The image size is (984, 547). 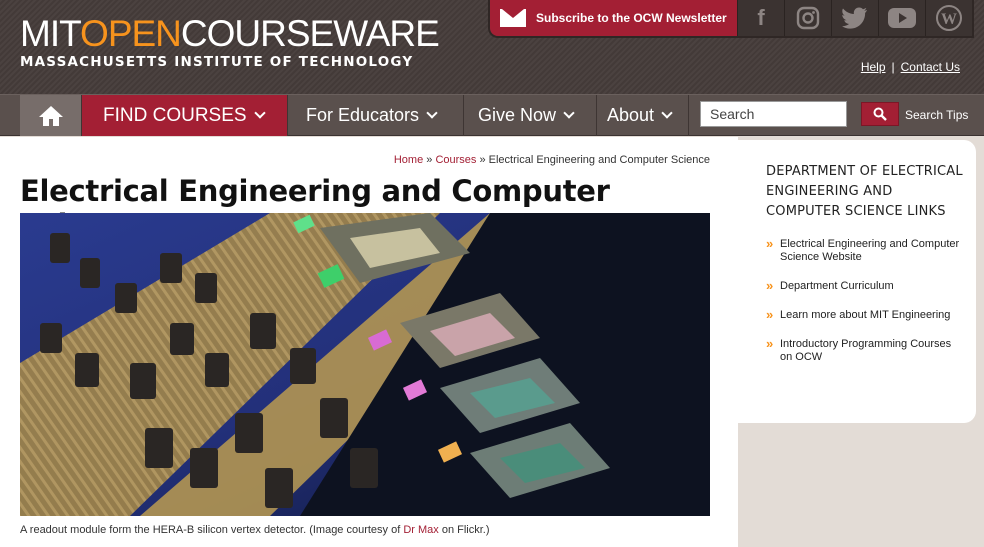 I want to click on home-icon, so click(x=50, y=115).